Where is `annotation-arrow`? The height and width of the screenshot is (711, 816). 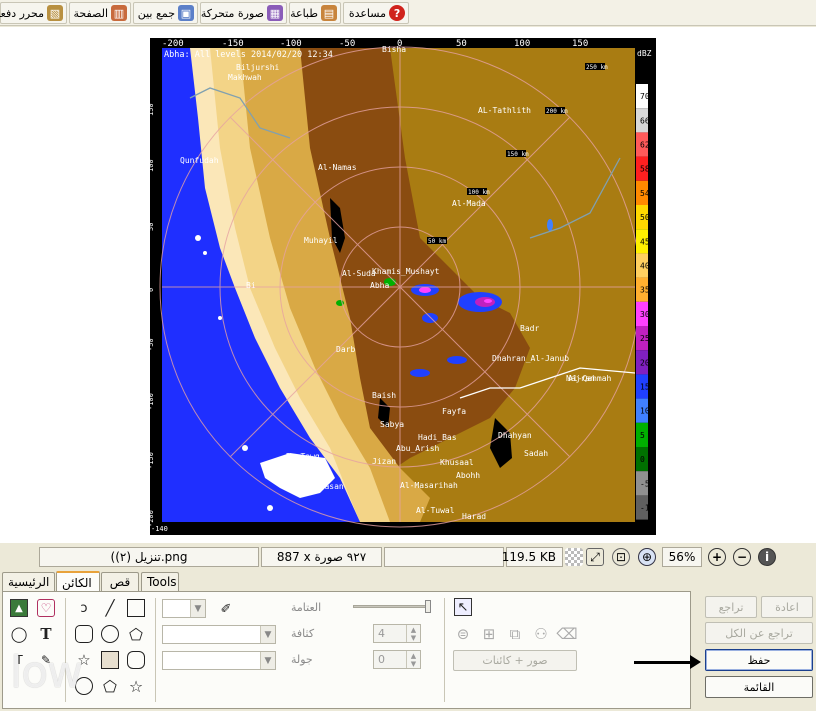 annotation-arrow is located at coordinates (664, 662).